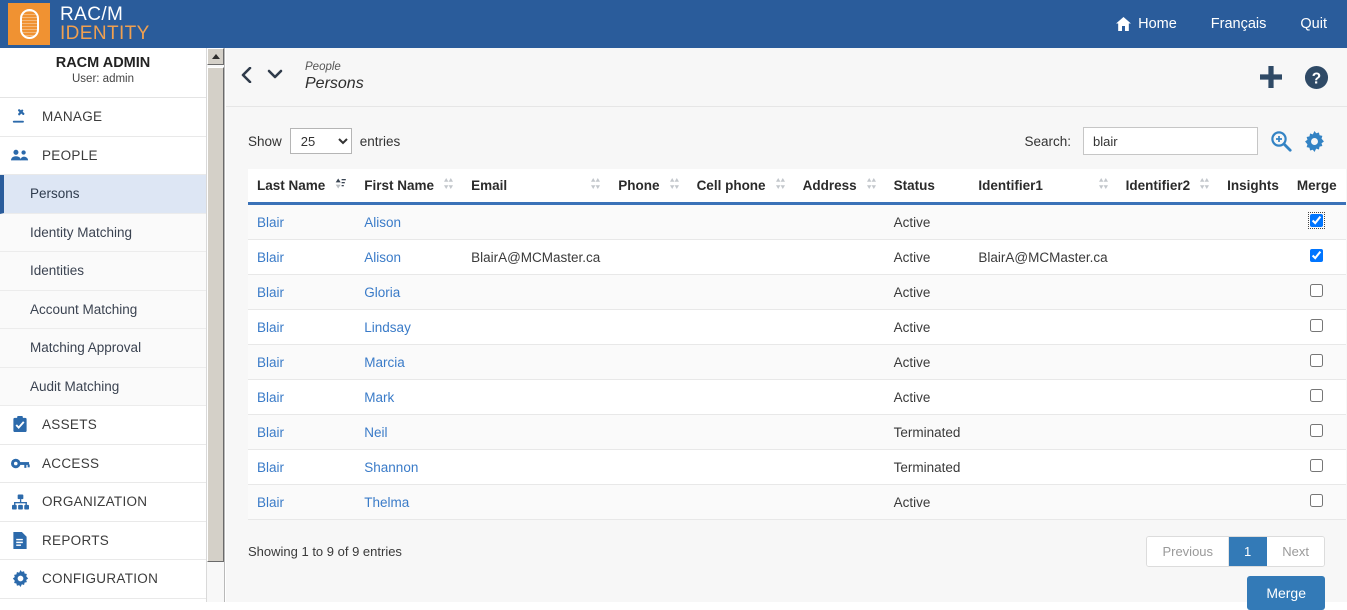 Image resolution: width=1347 pixels, height=610 pixels. I want to click on pagination-page-1: 1, so click(1248, 551).